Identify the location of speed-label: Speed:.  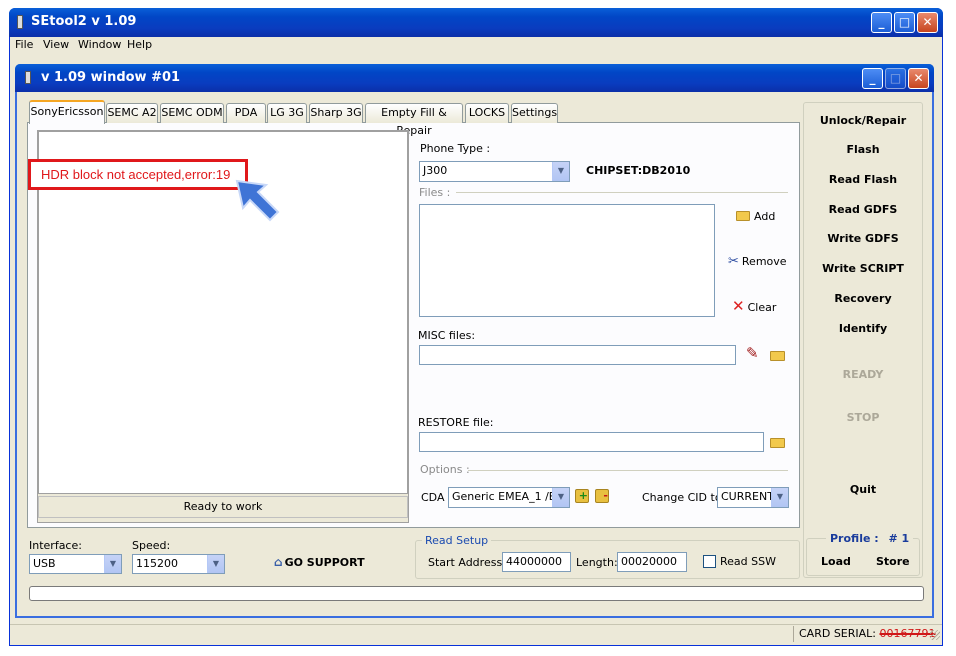
(151, 545).